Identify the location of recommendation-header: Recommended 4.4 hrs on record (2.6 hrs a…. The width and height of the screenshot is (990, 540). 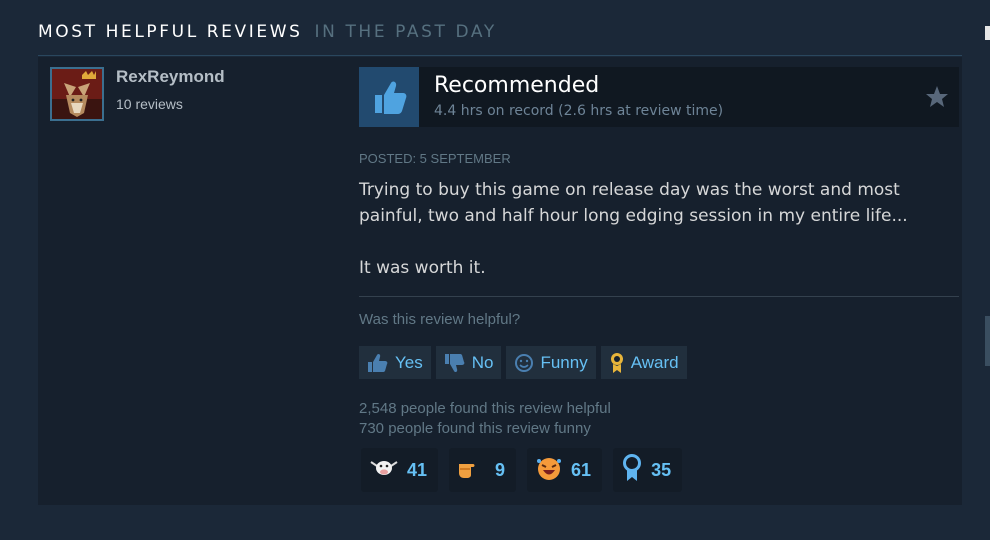
(659, 97).